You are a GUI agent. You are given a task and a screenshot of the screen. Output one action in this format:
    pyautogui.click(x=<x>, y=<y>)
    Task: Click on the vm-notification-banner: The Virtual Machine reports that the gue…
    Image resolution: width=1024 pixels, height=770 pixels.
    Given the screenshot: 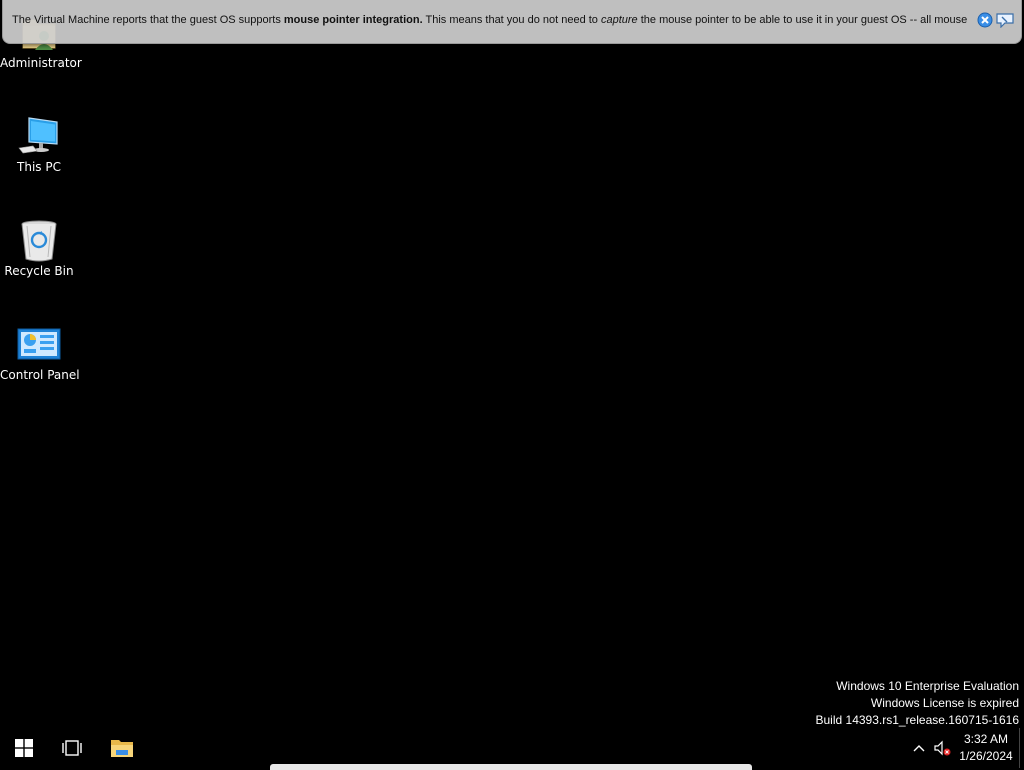 What is the action you would take?
    pyautogui.click(x=512, y=22)
    